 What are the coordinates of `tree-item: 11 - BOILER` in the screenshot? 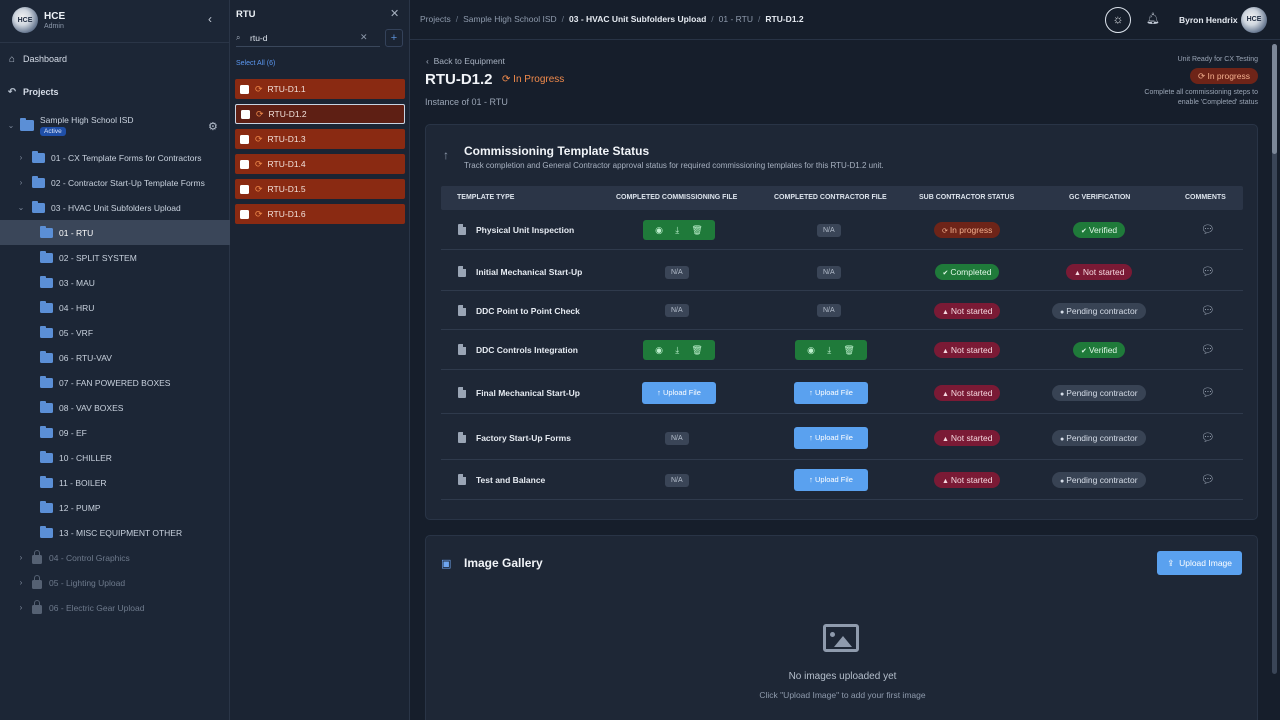 It's located at (115, 482).